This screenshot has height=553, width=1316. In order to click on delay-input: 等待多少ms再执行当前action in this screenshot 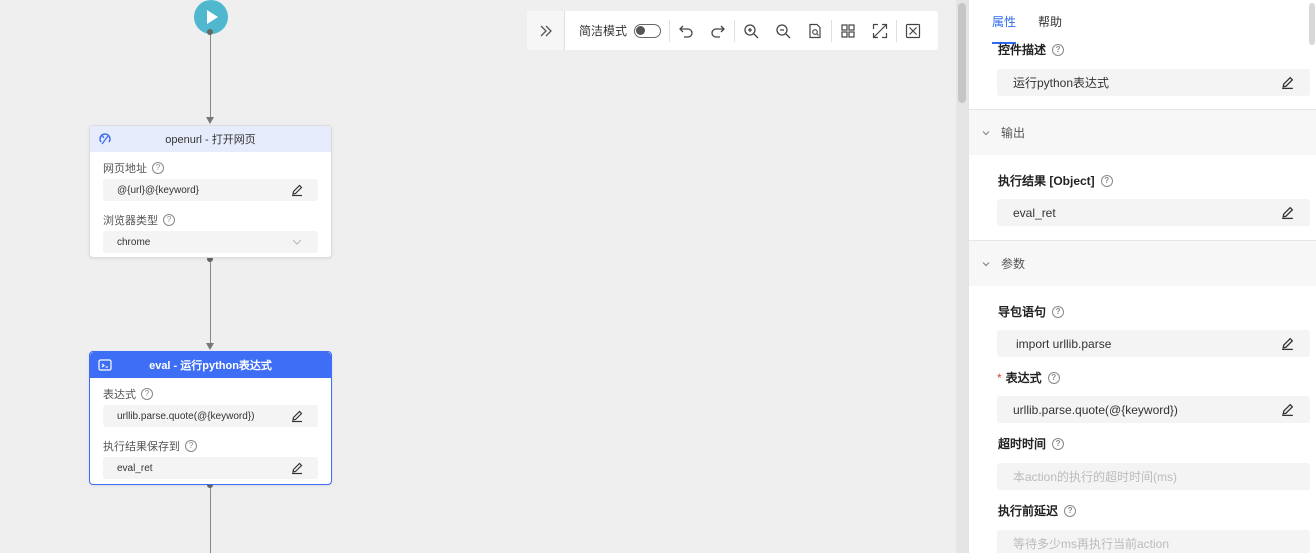, I will do `click(1153, 541)`.